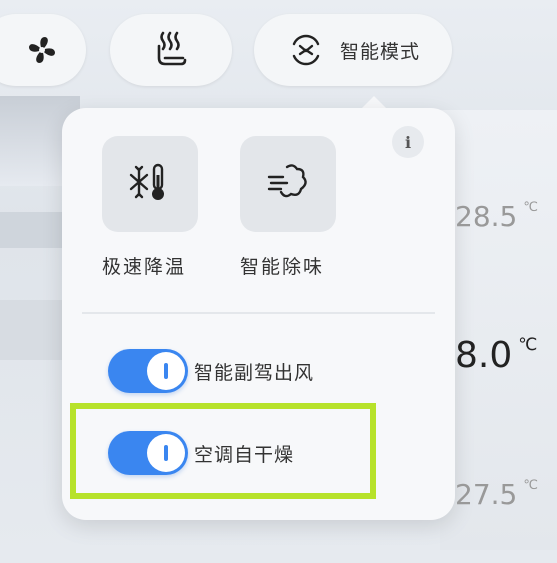 The image size is (557, 563). I want to click on smart-mode-icon, so click(306, 50).